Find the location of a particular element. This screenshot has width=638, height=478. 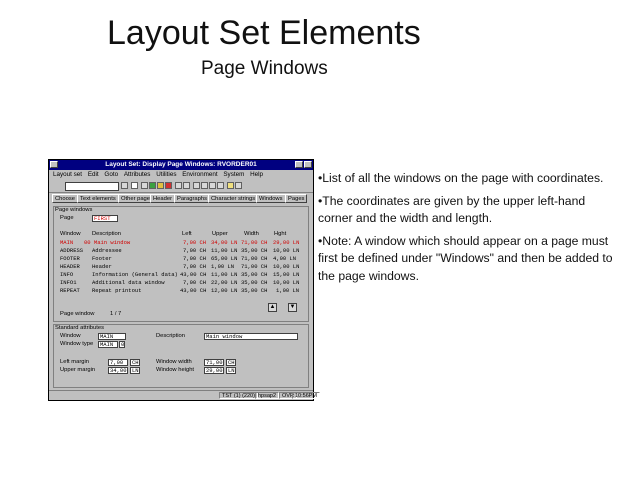

cancel-icon is located at coordinates (168, 185).